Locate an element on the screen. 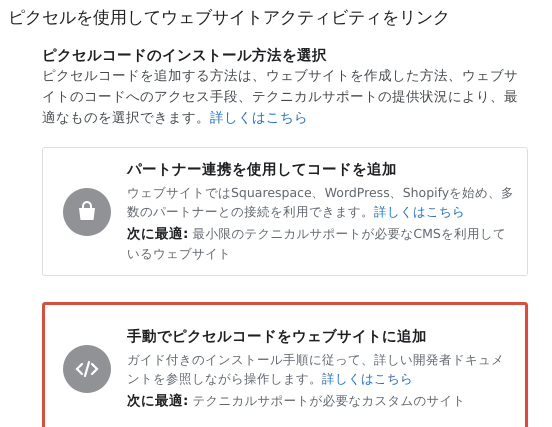 The image size is (552, 427). page-title: ピクセルを使用してウェブサイトアクティビティをリンク is located at coordinates (229, 18).